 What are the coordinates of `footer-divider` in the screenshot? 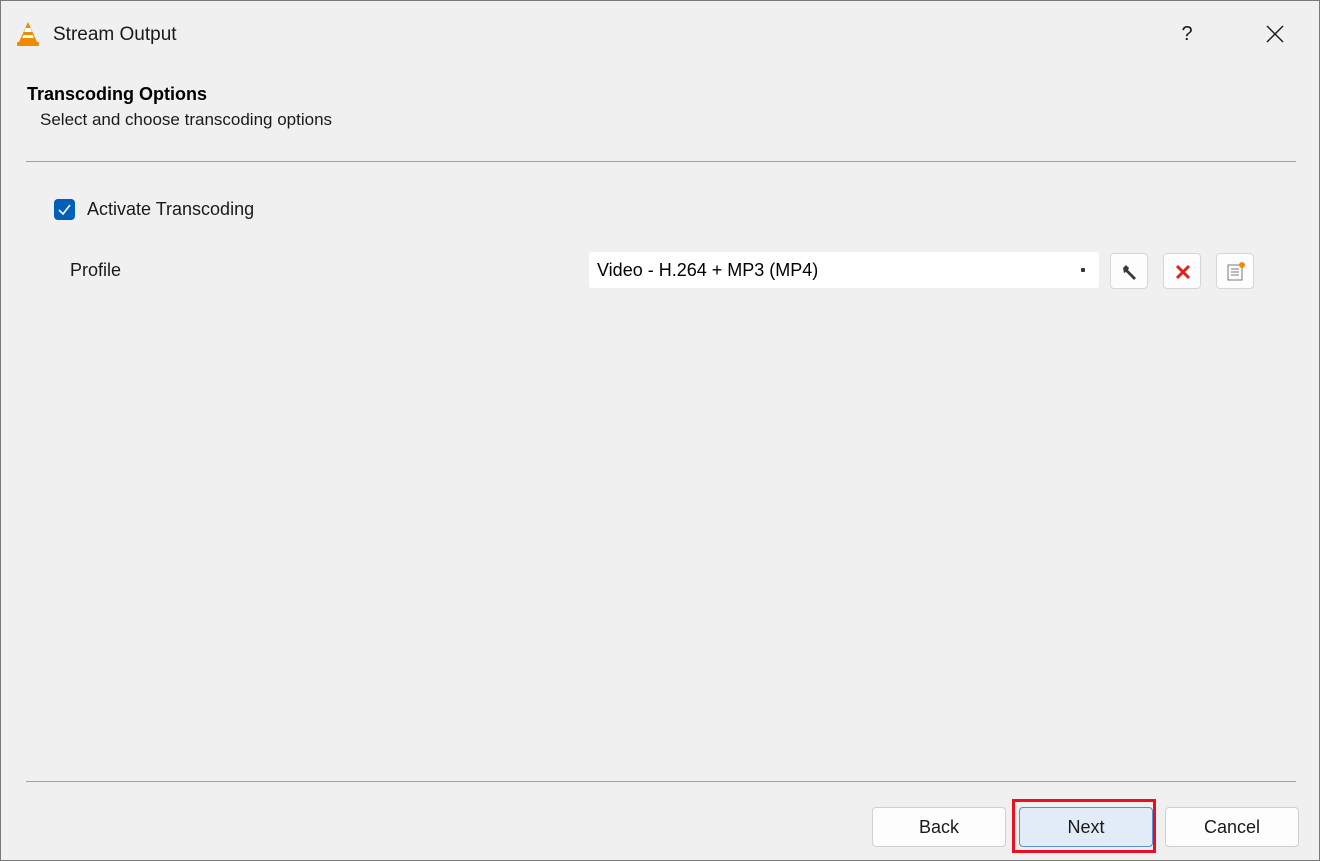 It's located at (661, 781).